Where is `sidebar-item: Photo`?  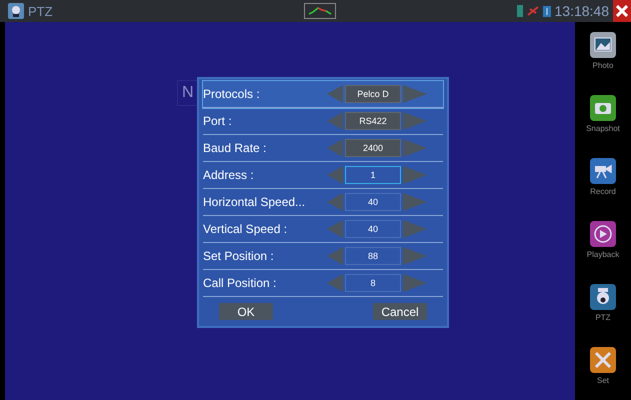
sidebar-item: Photo is located at coordinates (603, 60).